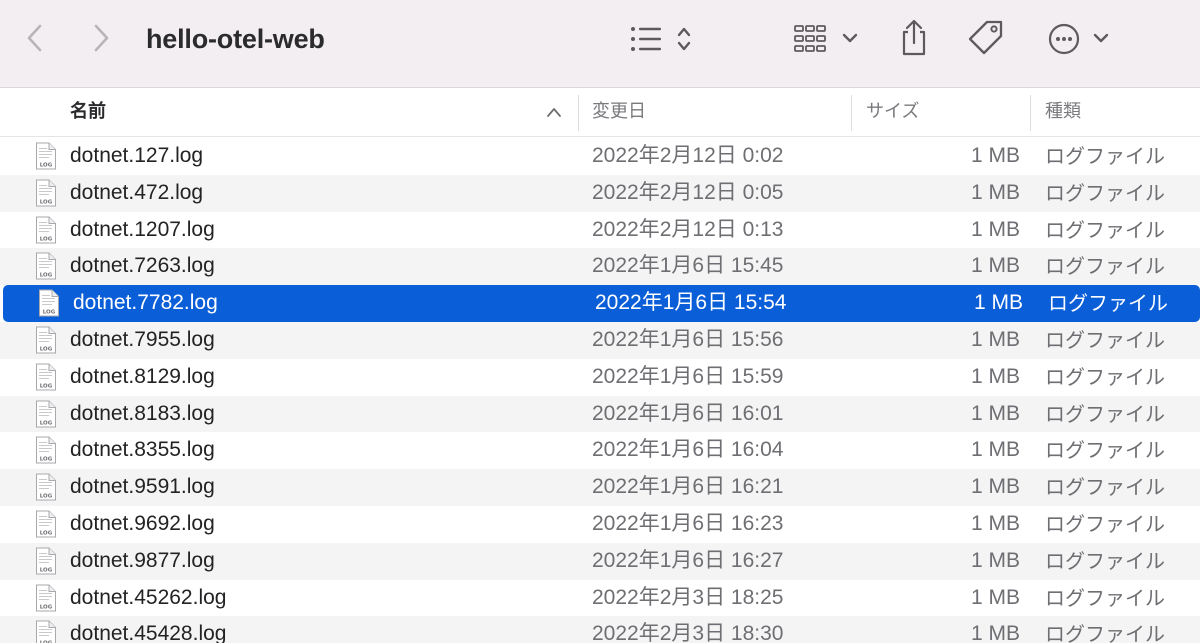  What do you see at coordinates (137, 155) in the screenshot?
I see `file-name: dotnet.127.log` at bounding box center [137, 155].